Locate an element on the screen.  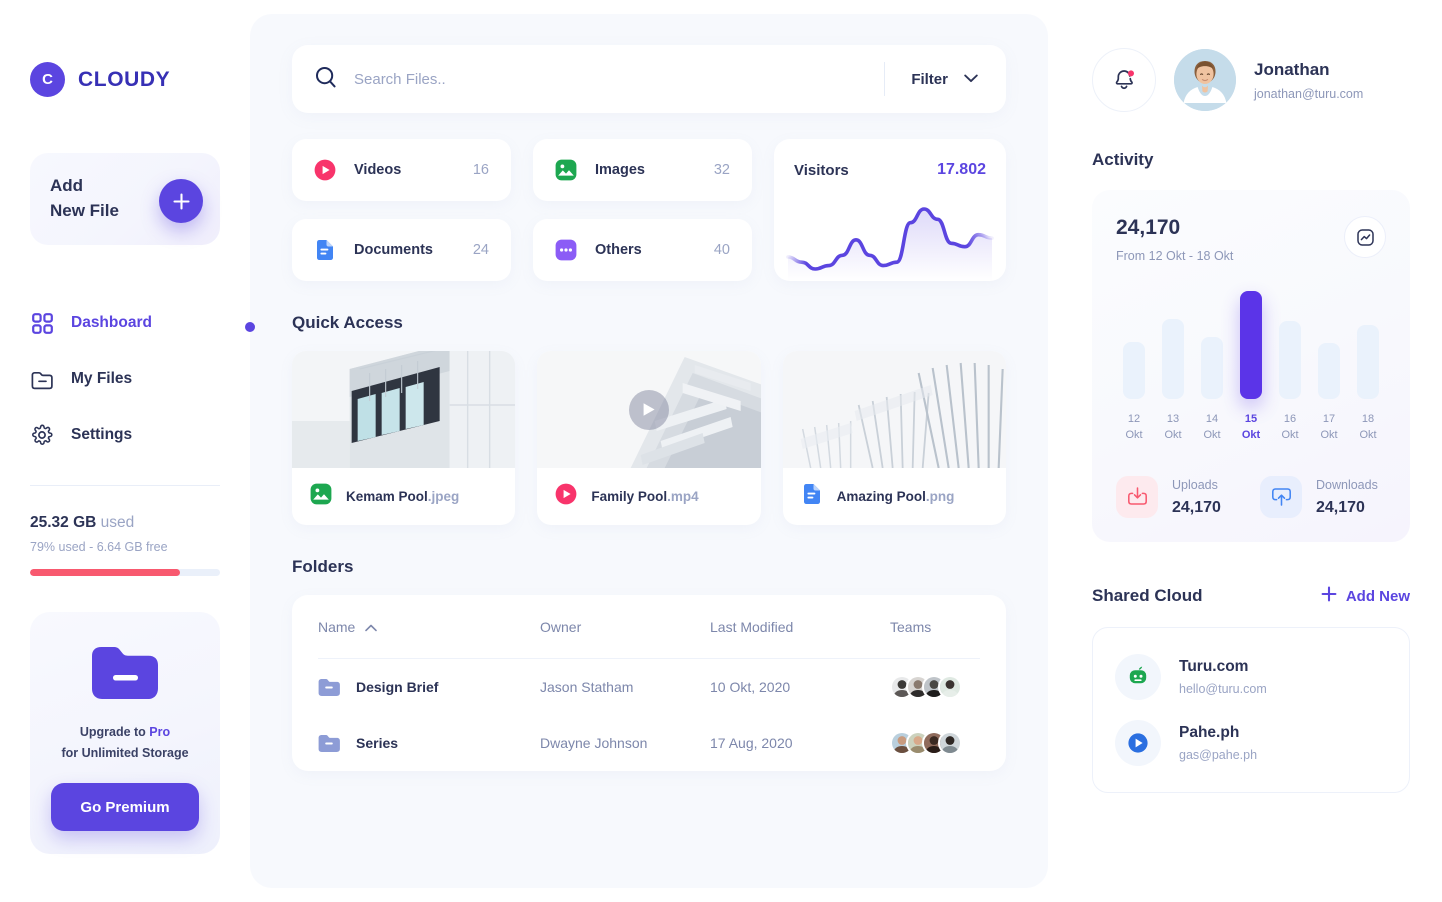
add-new-file-line2: New File is located at coordinates (84, 210).